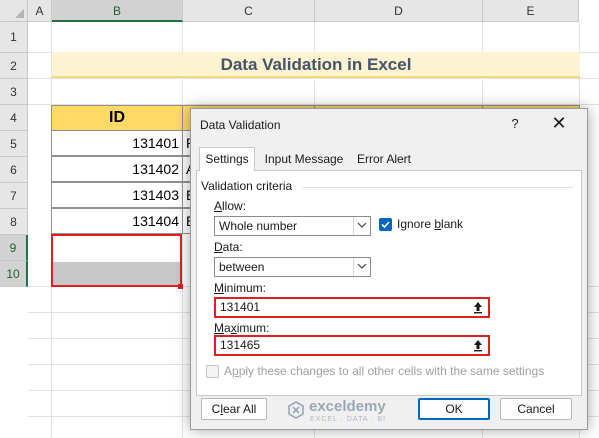 The height and width of the screenshot is (438, 599). I want to click on row-header-4: 4, so click(14, 118).